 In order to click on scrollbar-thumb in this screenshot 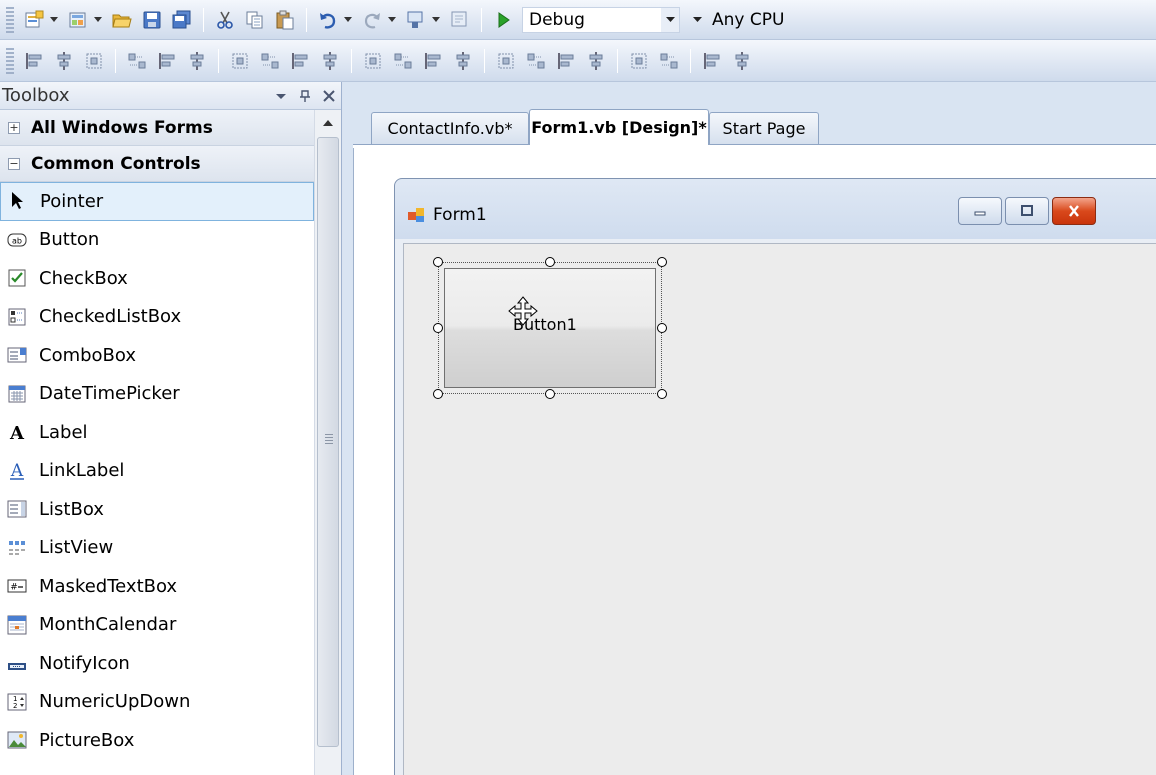, I will do `click(328, 442)`.